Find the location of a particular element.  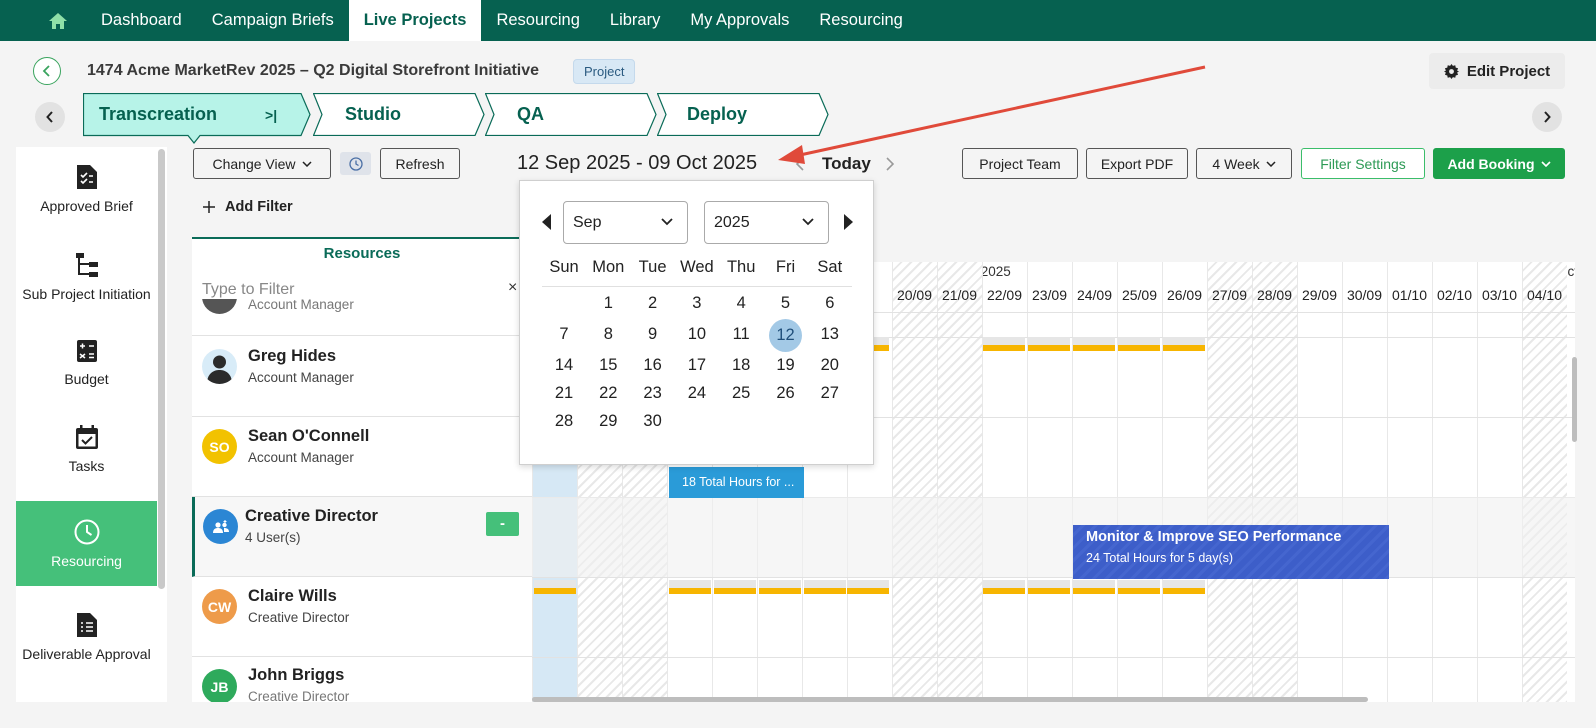

calendar-day: 10 is located at coordinates (697, 334).